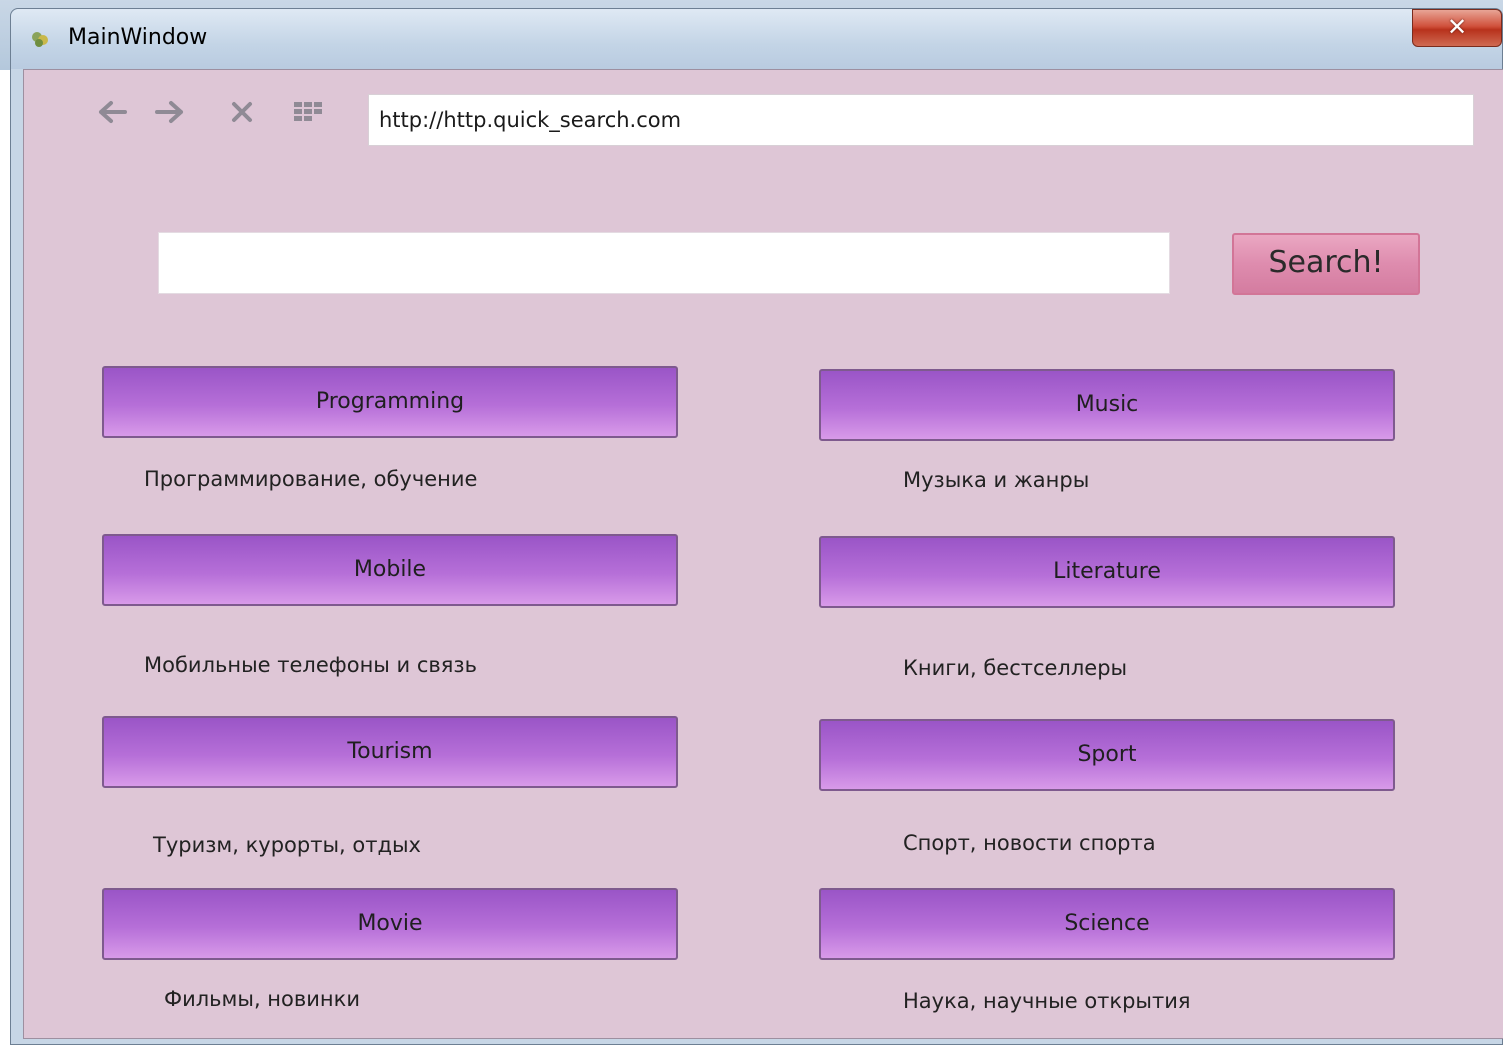 This screenshot has height=1045, width=1503. What do you see at coordinates (664, 263) in the screenshot?
I see `search-input` at bounding box center [664, 263].